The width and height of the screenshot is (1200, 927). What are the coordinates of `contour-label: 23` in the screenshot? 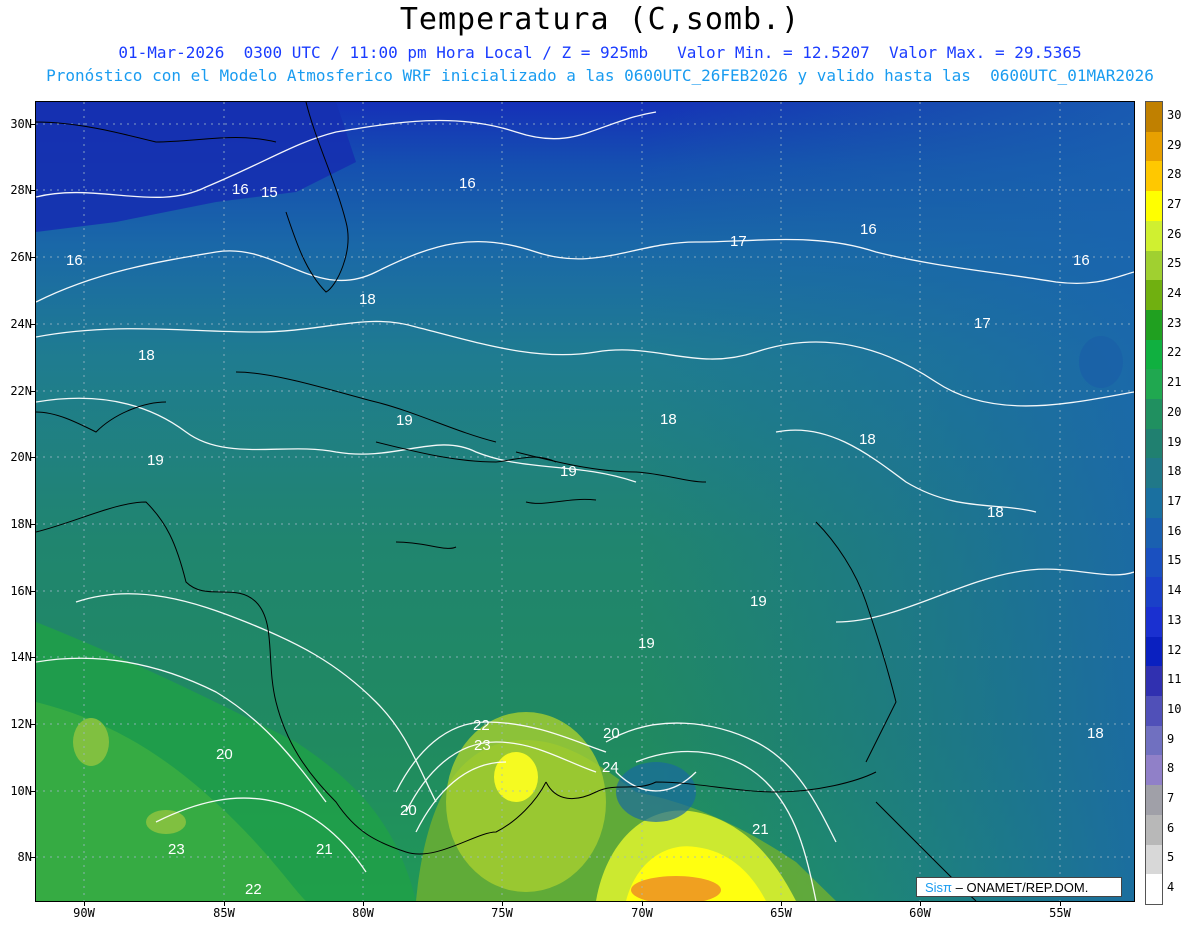 It's located at (482, 745).